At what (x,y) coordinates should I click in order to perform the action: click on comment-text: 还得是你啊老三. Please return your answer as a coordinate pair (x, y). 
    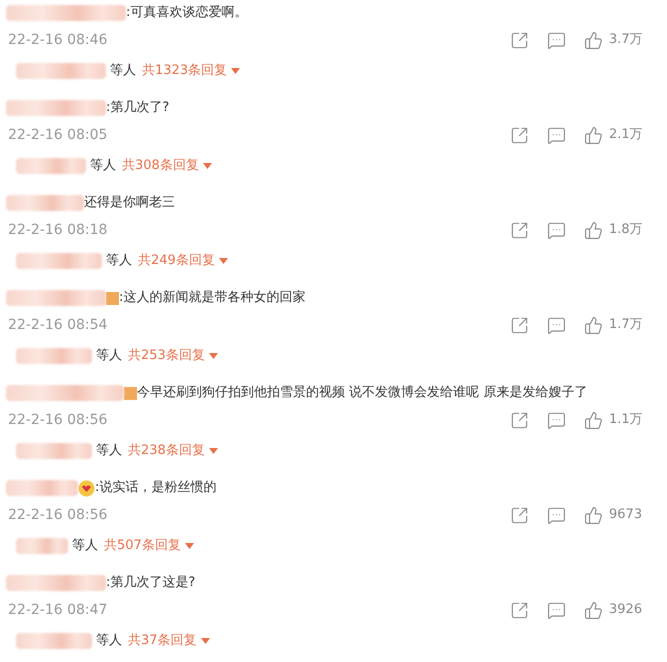
    Looking at the image, I should click on (129, 203).